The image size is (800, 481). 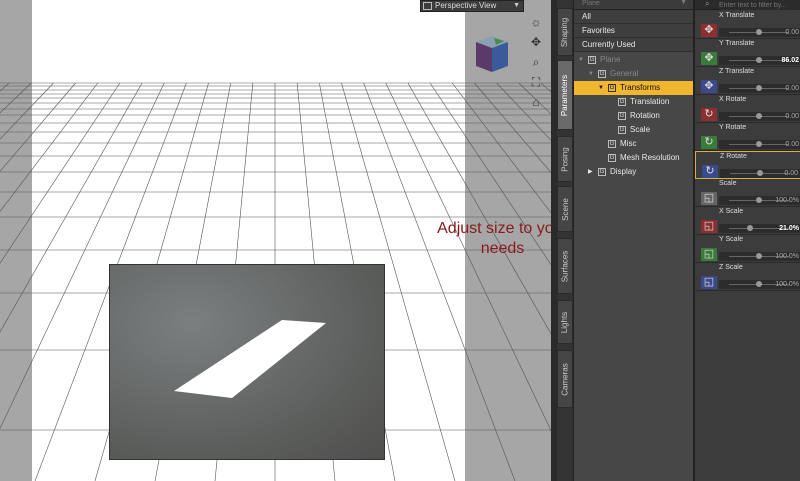 What do you see at coordinates (747, 137) in the screenshot?
I see `property-y-rotate: Y Rotate ↻ 0.00` at bounding box center [747, 137].